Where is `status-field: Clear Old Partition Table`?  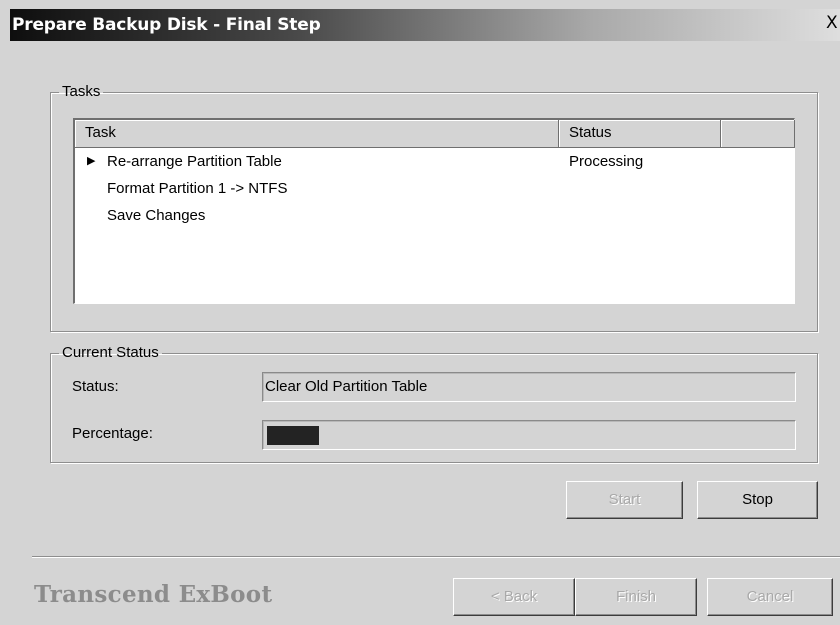 status-field: Clear Old Partition Table is located at coordinates (529, 387).